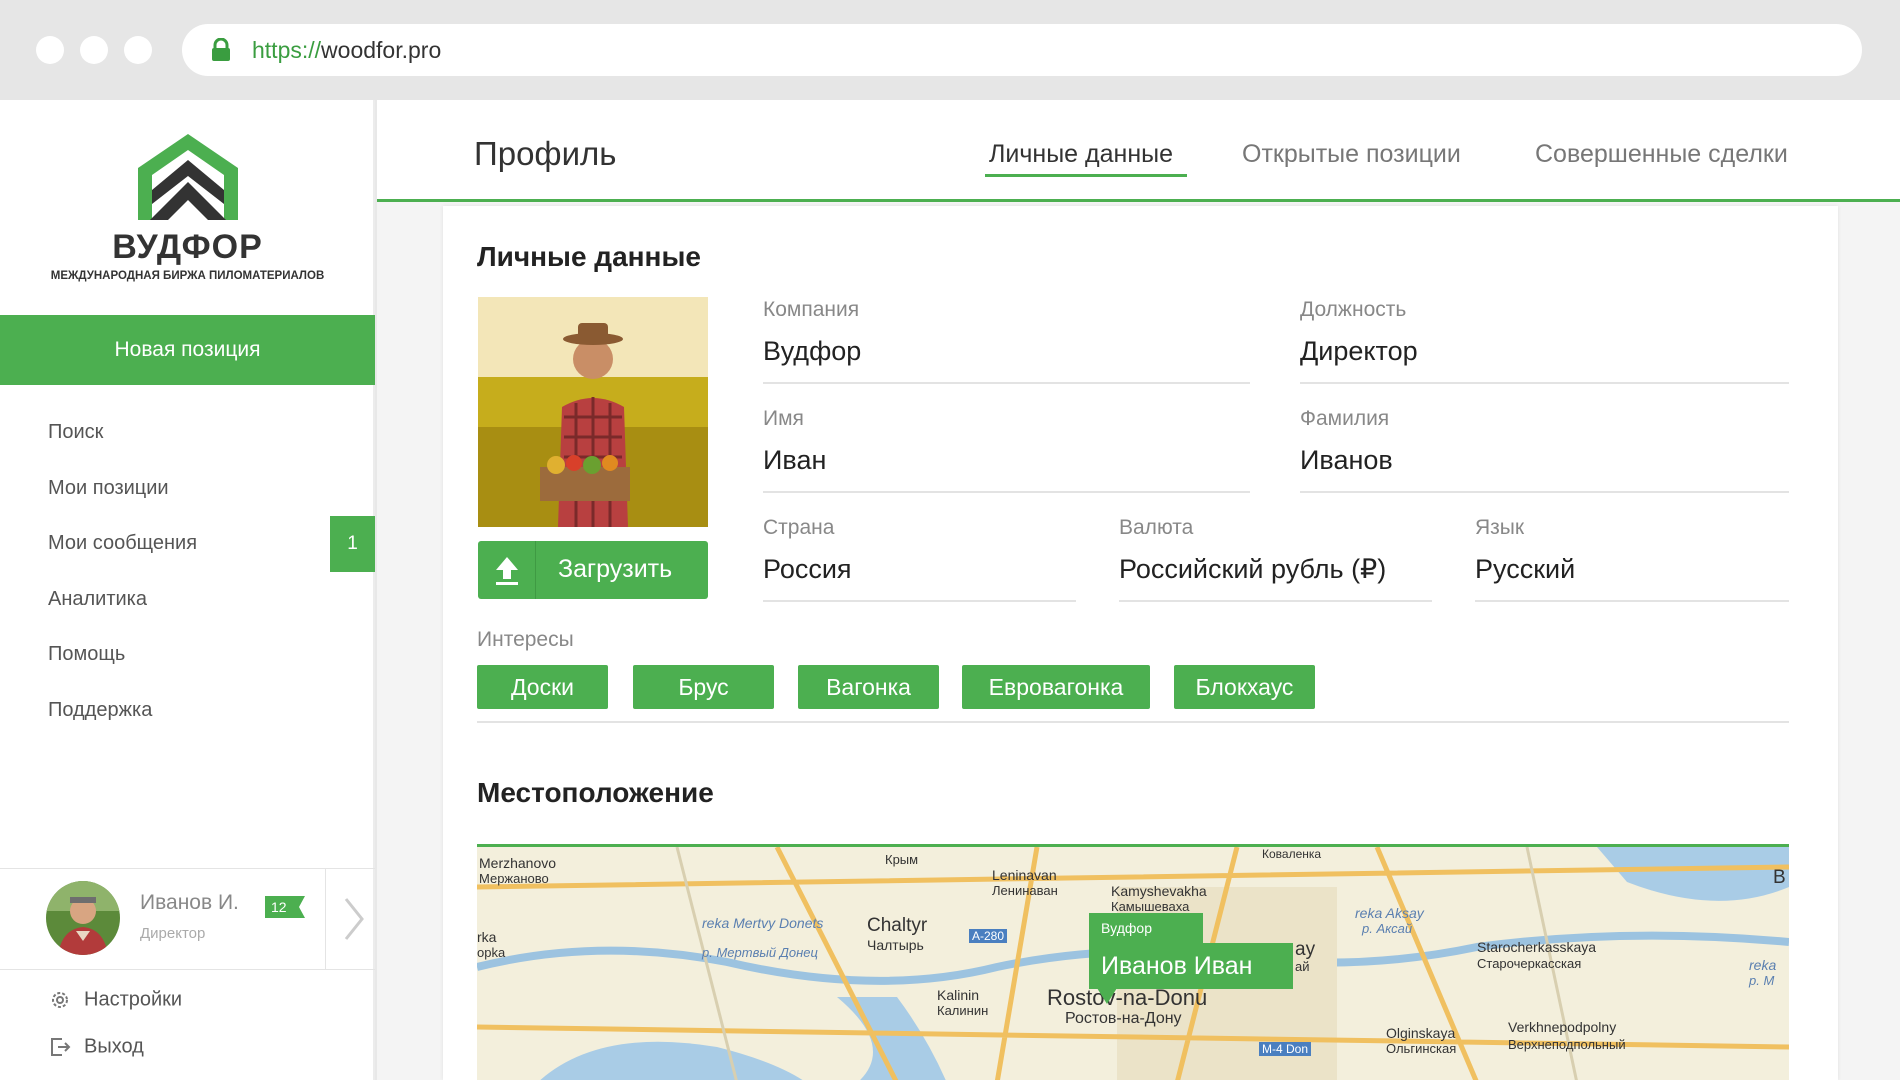 This screenshot has height=1080, width=1900. What do you see at coordinates (123, 543) in the screenshot?
I see `sidebar-item-label: Мои сообщения` at bounding box center [123, 543].